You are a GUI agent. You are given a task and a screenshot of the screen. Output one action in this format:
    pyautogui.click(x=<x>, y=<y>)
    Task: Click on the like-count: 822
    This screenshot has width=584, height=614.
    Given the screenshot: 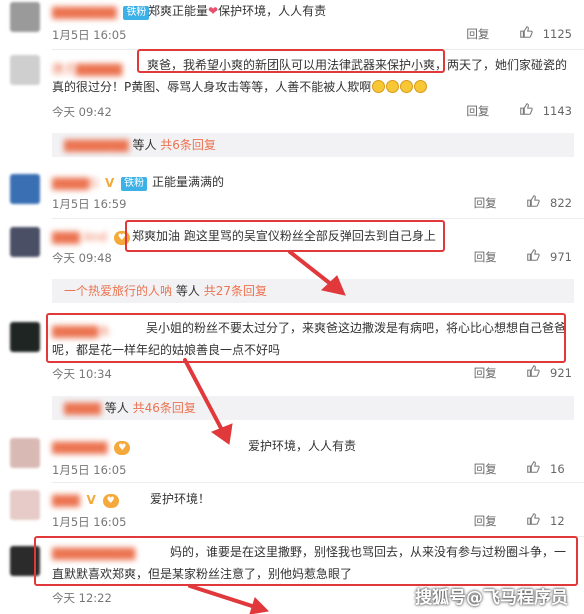 What is the action you would take?
    pyautogui.click(x=561, y=202)
    